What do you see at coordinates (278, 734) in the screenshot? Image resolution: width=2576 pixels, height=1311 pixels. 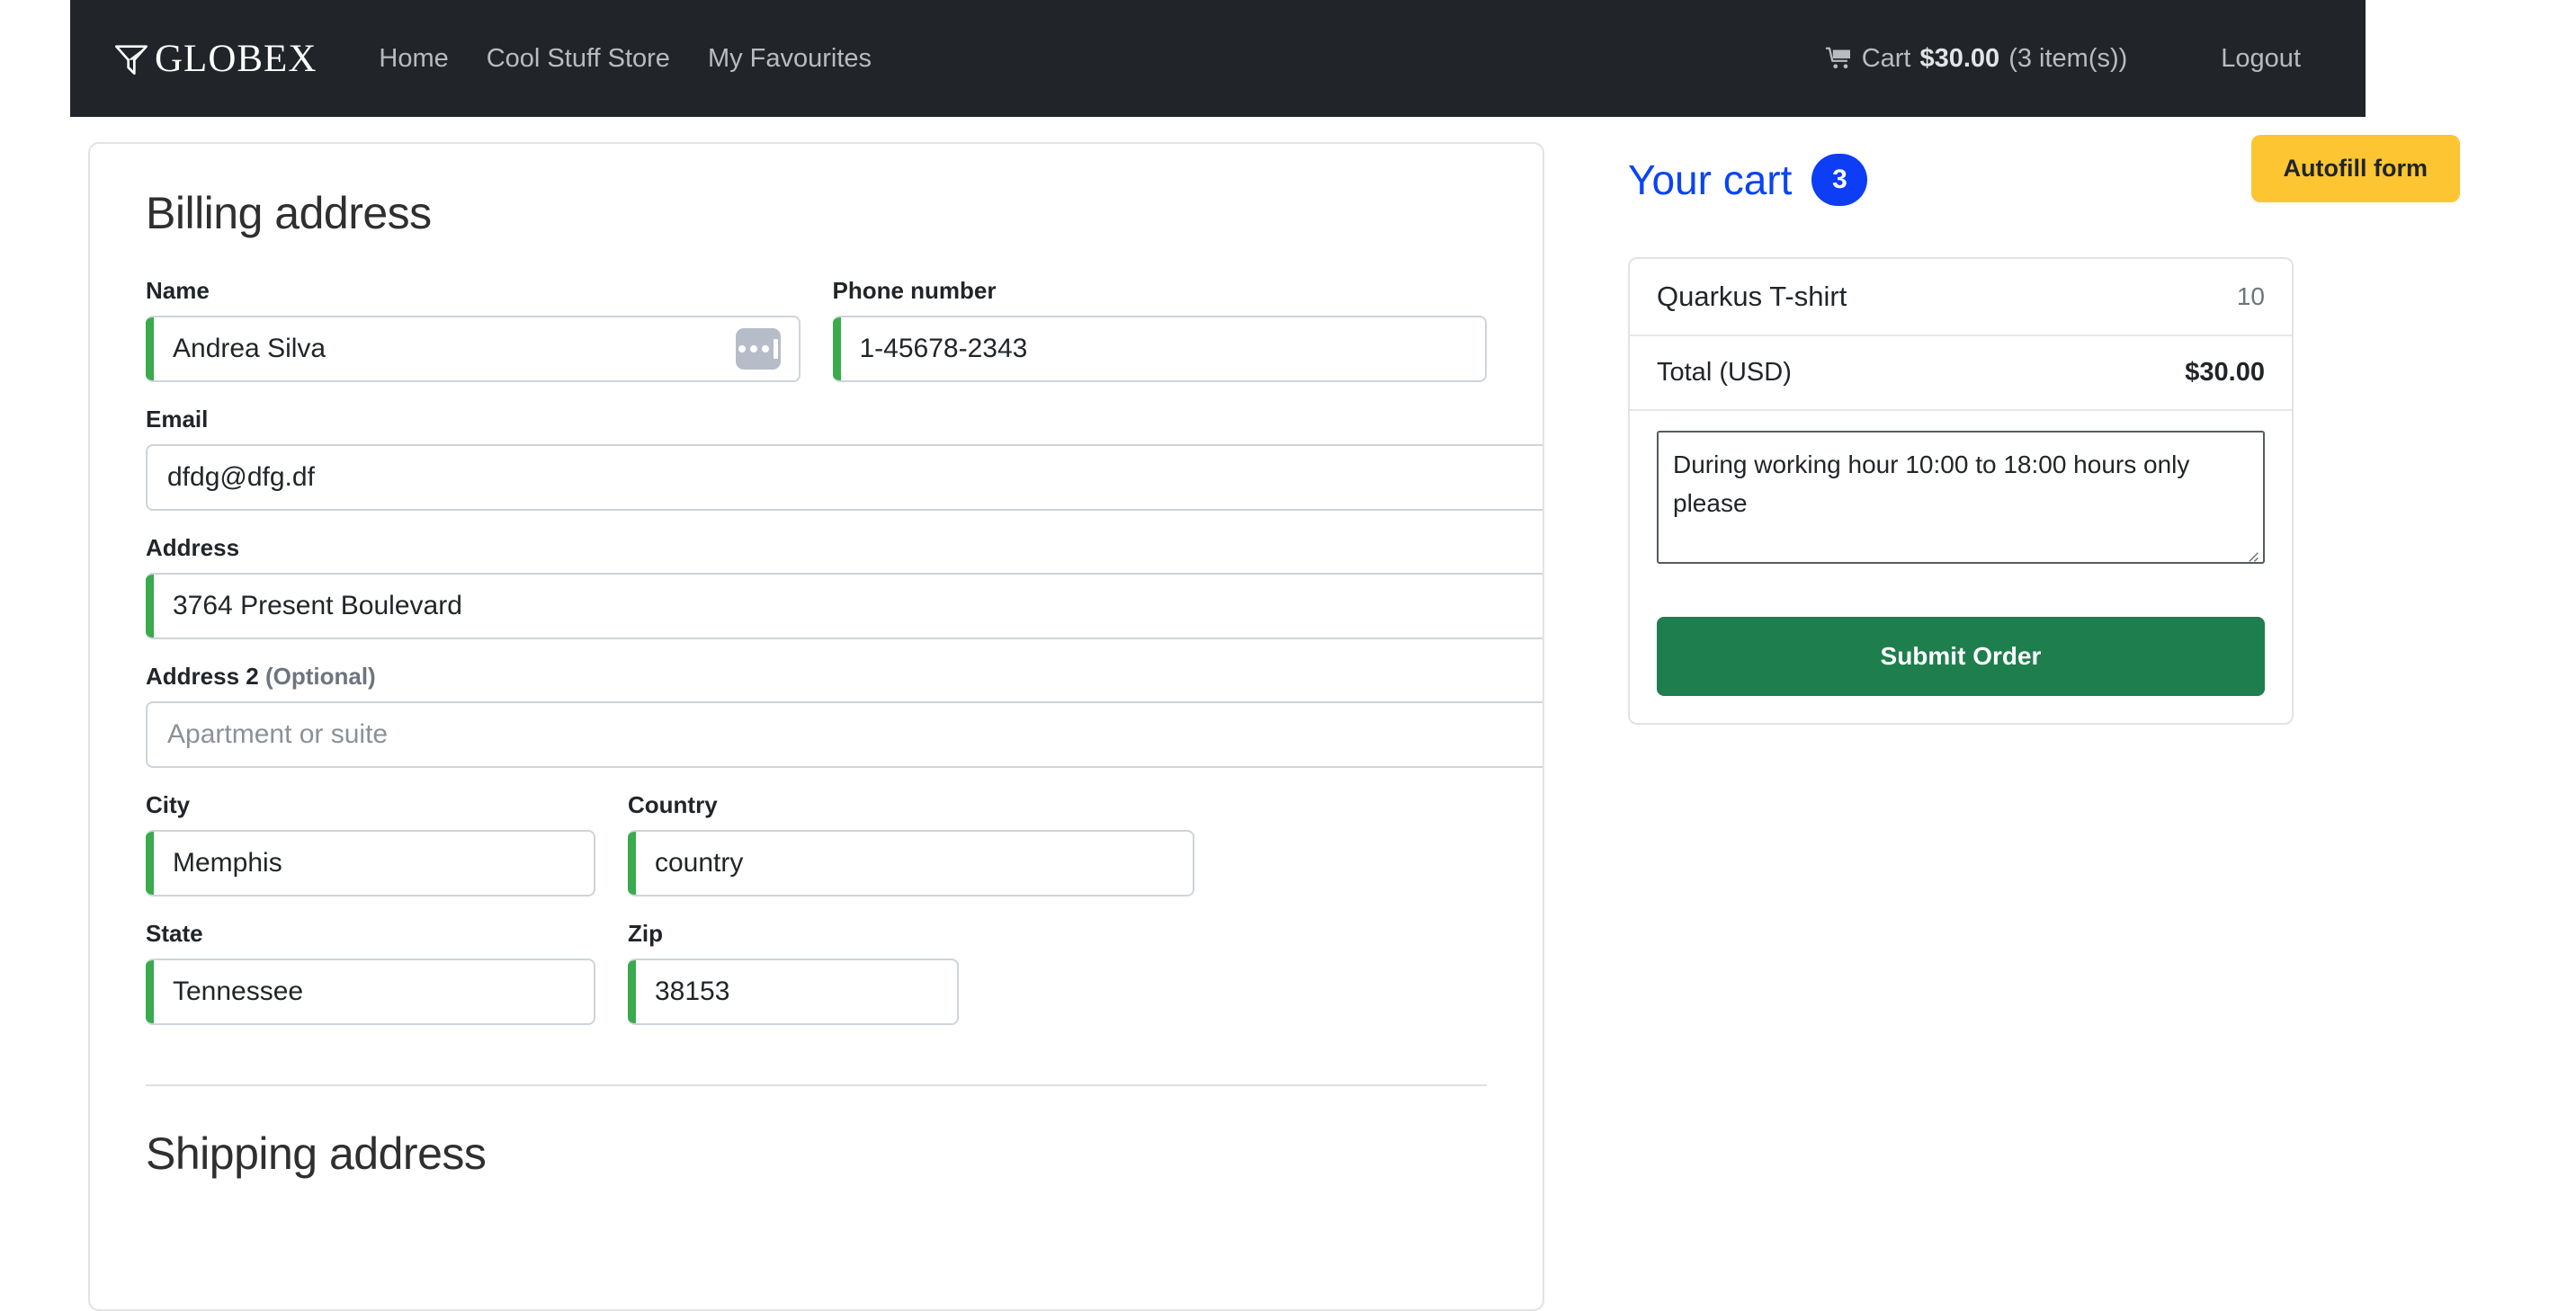 I see `address2-placeholder: Apartment or suite` at bounding box center [278, 734].